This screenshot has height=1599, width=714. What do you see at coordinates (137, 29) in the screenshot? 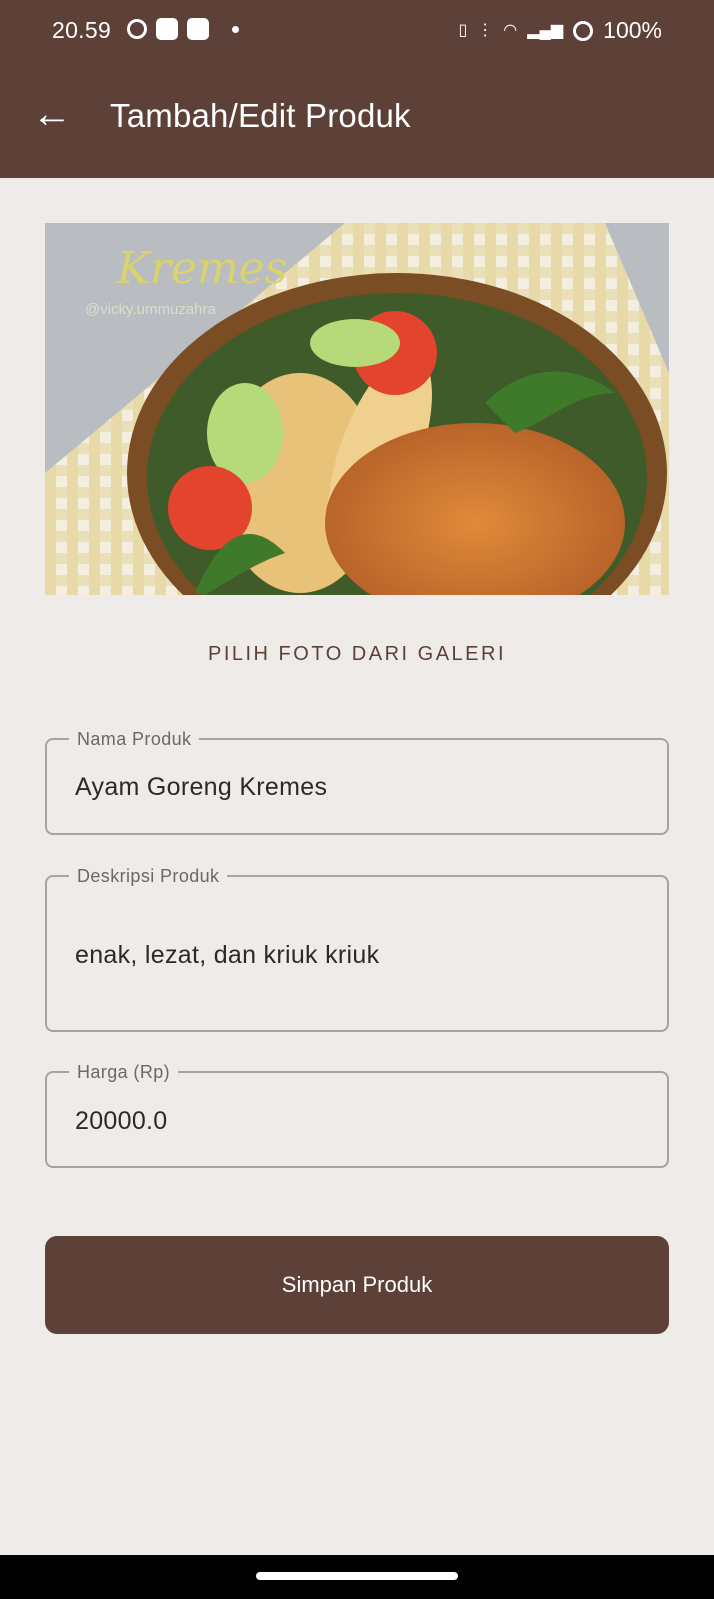
I see `sync-icon` at bounding box center [137, 29].